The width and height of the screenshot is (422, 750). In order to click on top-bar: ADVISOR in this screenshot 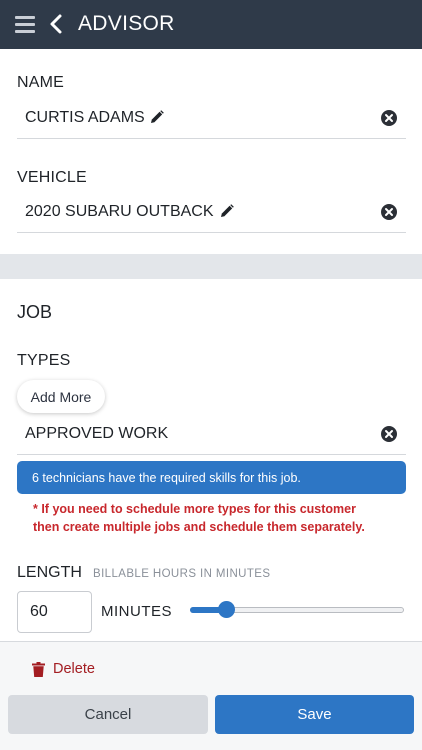, I will do `click(211, 24)`.